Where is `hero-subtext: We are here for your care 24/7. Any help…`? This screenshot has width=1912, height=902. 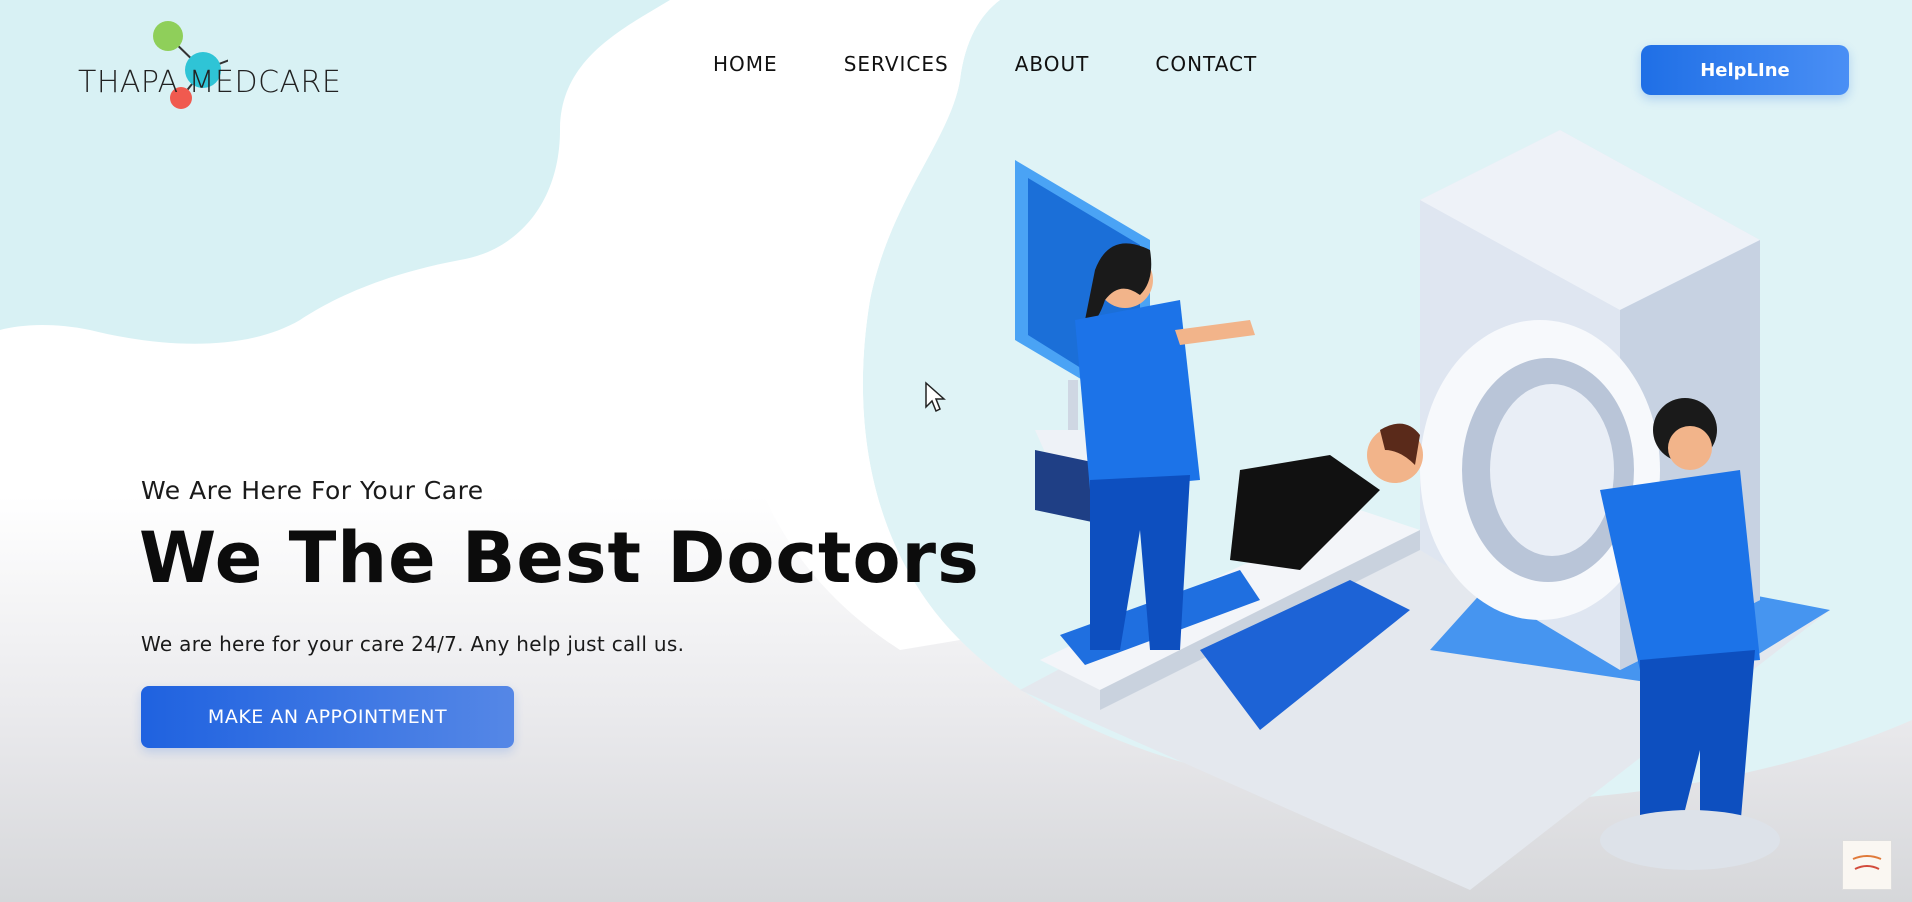 hero-subtext: We are here for your care 24/7. Any help… is located at coordinates (413, 644).